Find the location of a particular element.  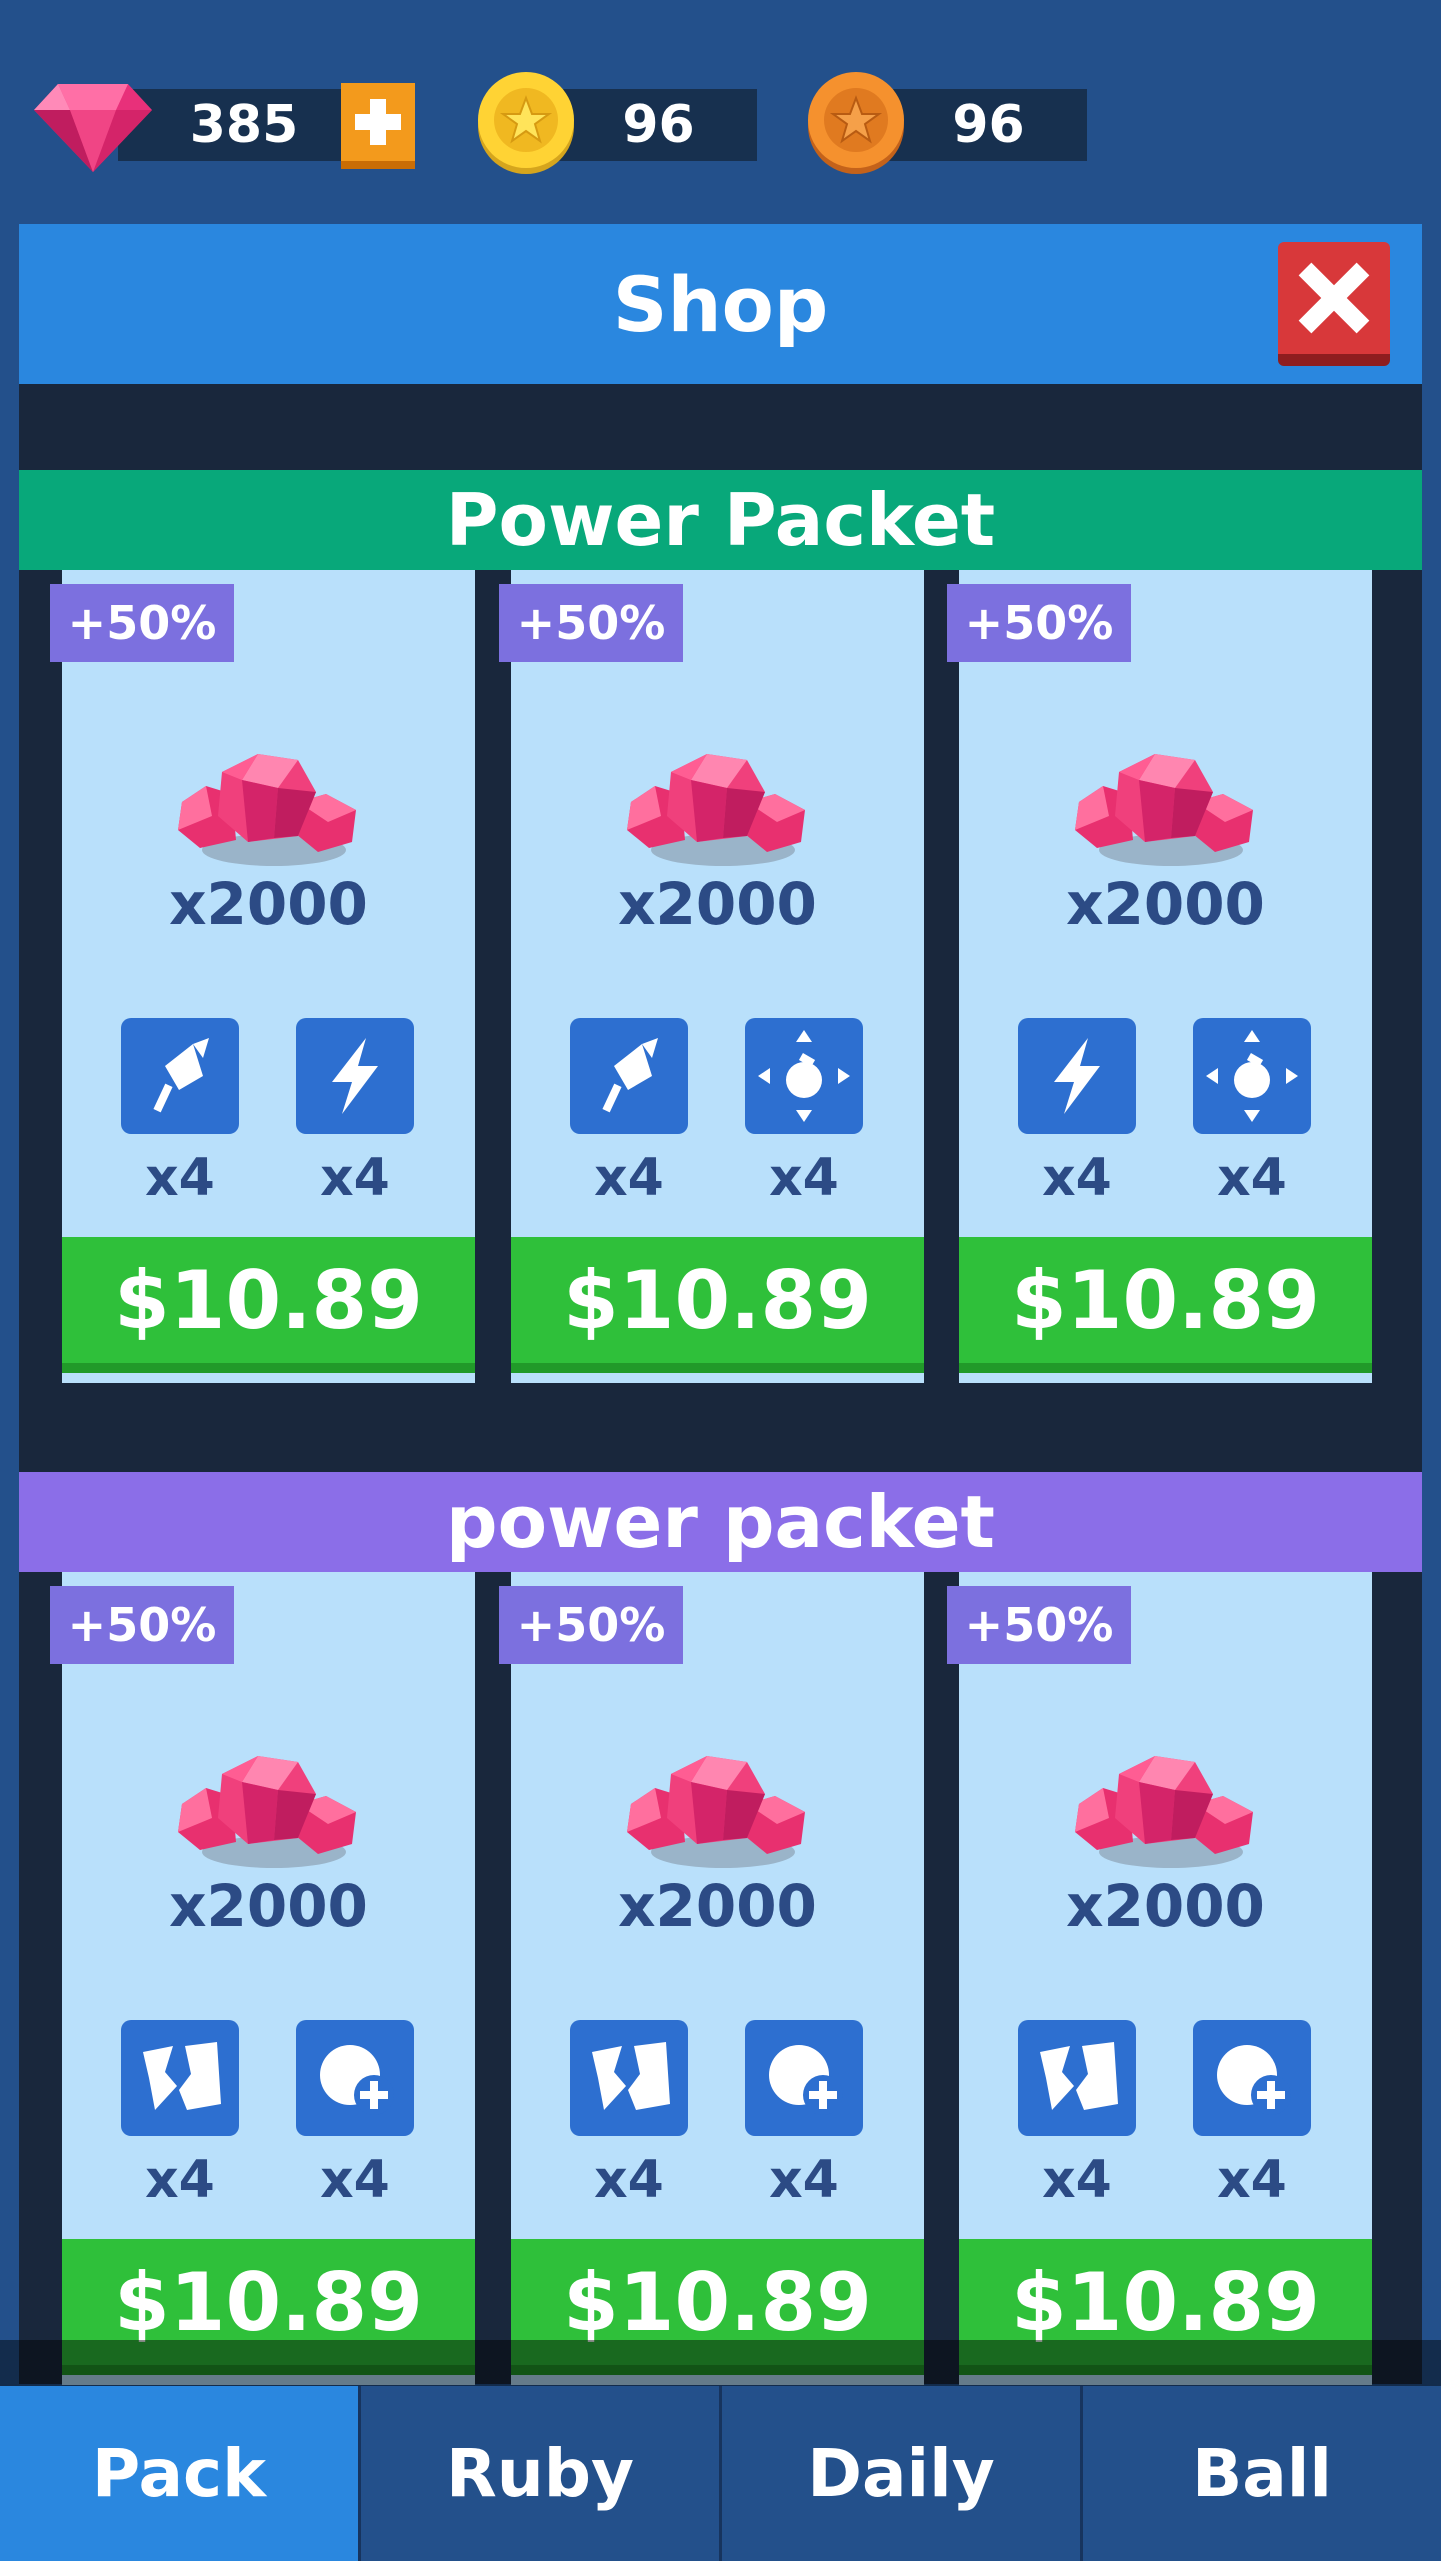

tab-label: Daily is located at coordinates (901, 2473).